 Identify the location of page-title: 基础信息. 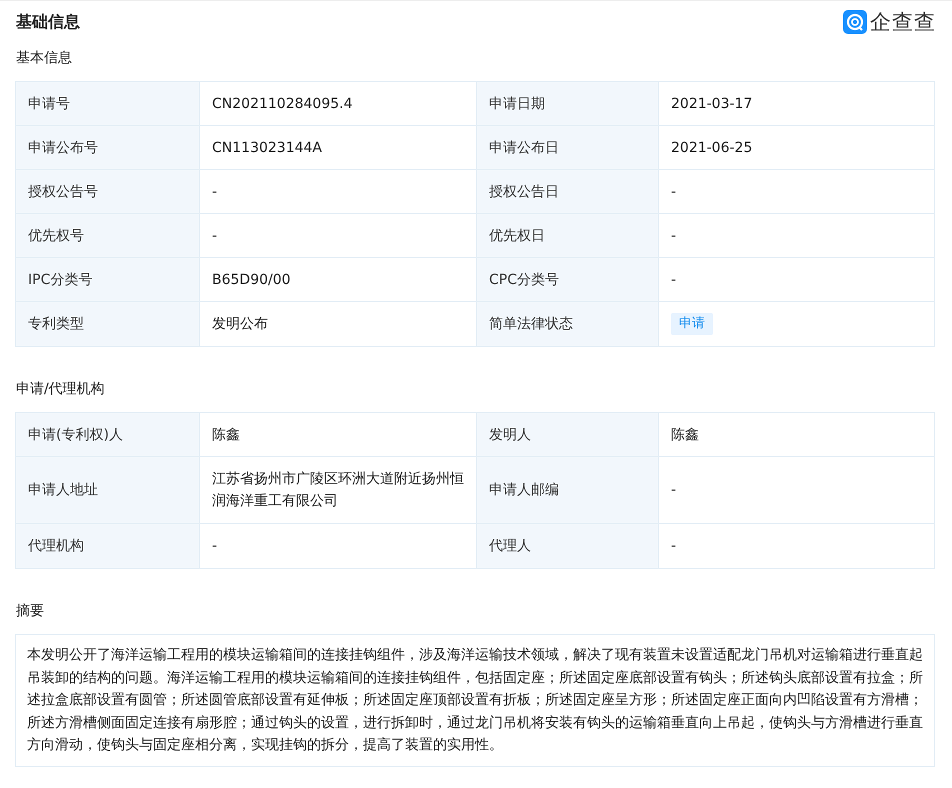
(48, 22).